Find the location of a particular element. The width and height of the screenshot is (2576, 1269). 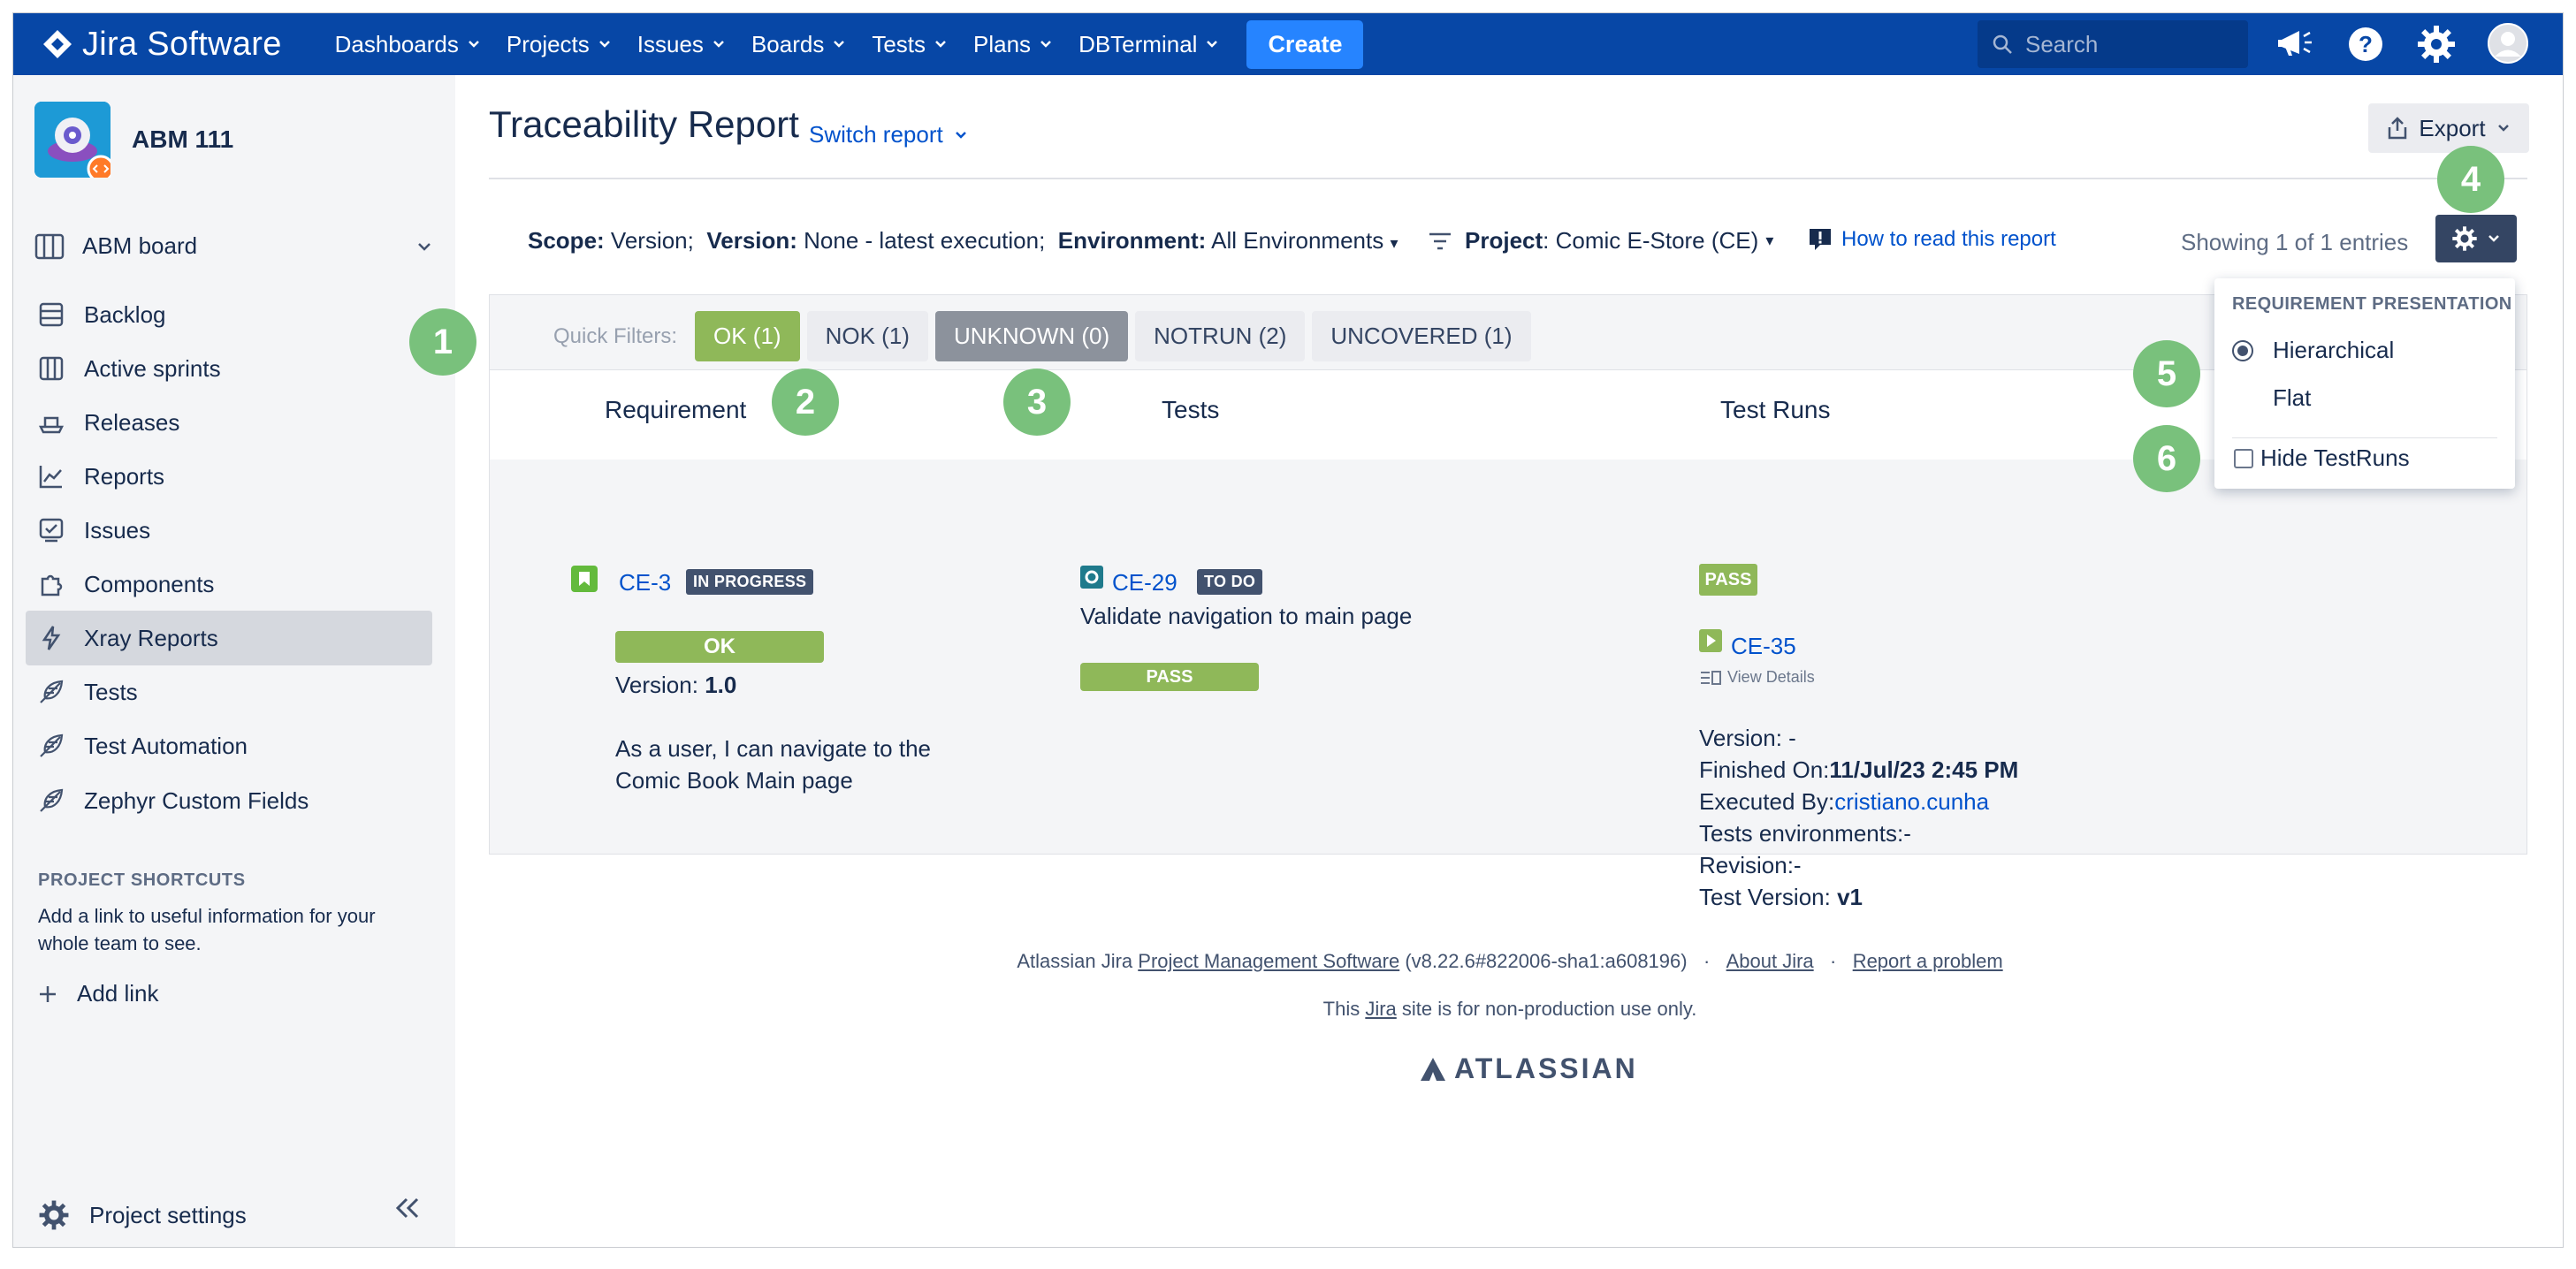

test-summary: Validate navigation to main page is located at coordinates (1246, 616).